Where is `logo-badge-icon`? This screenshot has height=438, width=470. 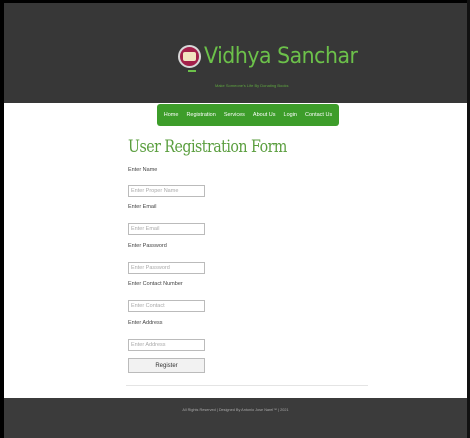
logo-badge-icon is located at coordinates (189, 56).